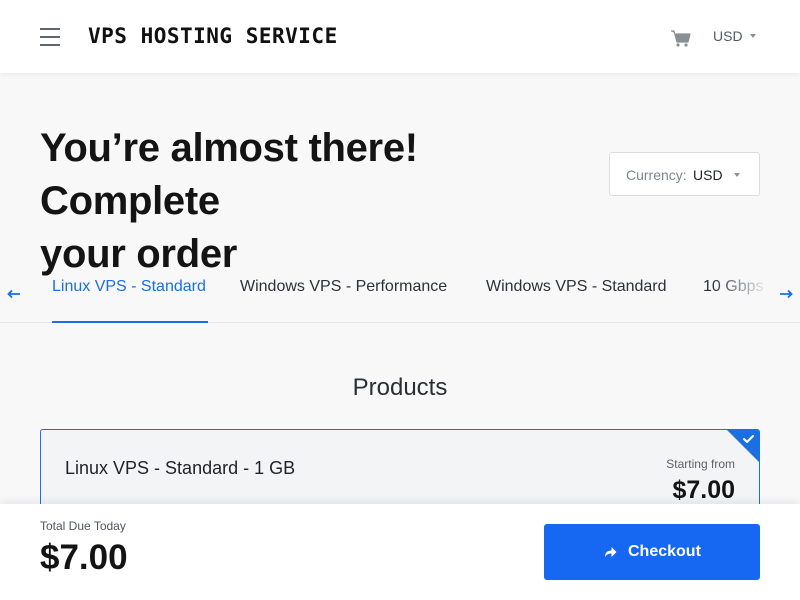 Image resolution: width=800 pixels, height=600 pixels. What do you see at coordinates (180, 468) in the screenshot?
I see `product-name: Linux VPS - Standard - 1 GB` at bounding box center [180, 468].